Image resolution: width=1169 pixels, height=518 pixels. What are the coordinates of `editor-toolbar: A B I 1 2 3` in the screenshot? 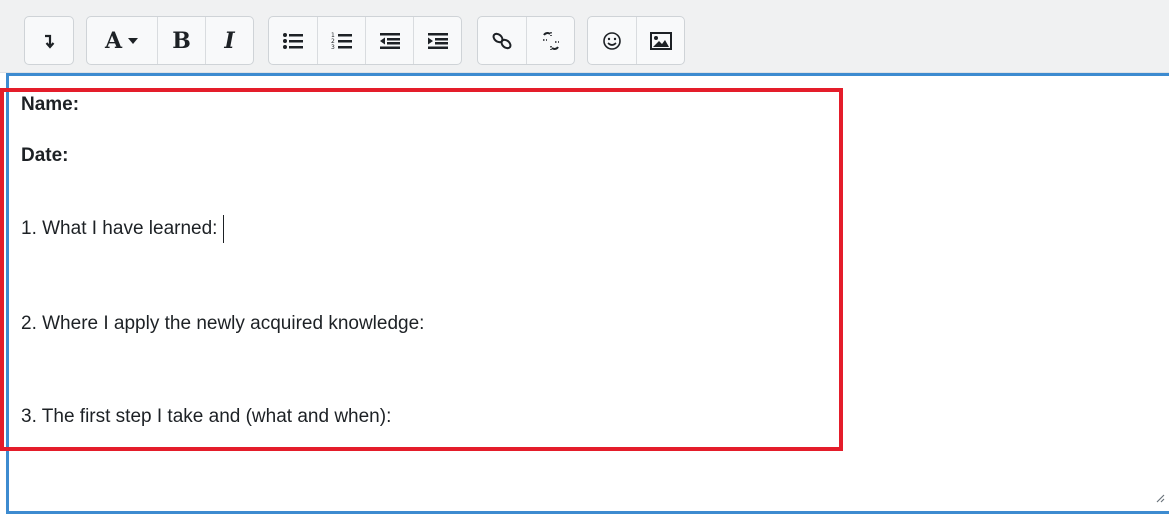 It's located at (584, 36).